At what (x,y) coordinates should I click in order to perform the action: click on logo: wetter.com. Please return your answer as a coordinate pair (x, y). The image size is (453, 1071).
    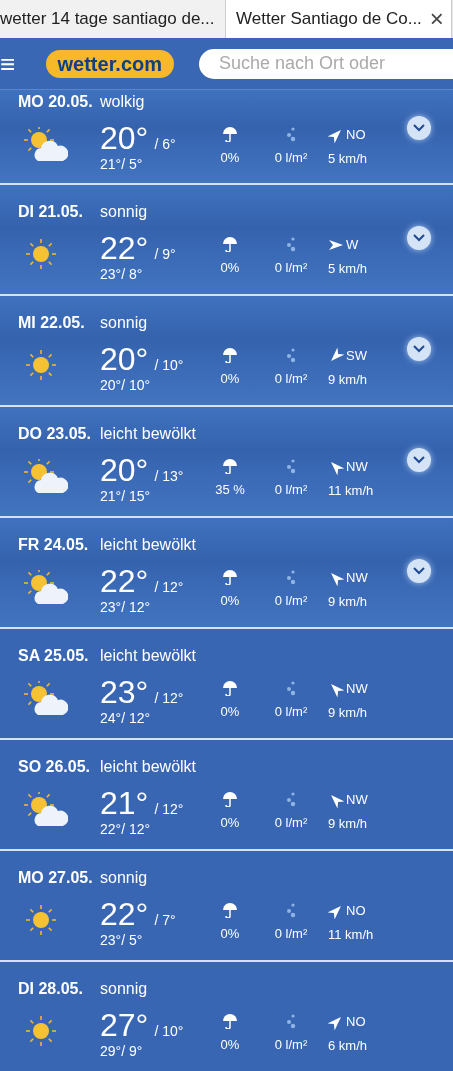
    Looking at the image, I should click on (109, 63).